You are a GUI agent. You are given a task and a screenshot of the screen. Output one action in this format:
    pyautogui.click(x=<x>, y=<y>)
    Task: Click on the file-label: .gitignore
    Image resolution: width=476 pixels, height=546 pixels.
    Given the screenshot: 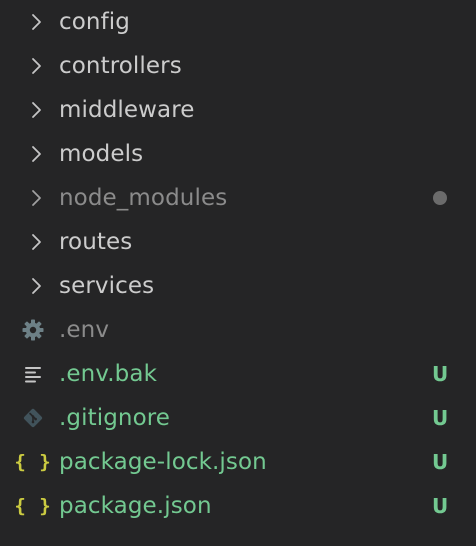 What is the action you would take?
    pyautogui.click(x=115, y=418)
    